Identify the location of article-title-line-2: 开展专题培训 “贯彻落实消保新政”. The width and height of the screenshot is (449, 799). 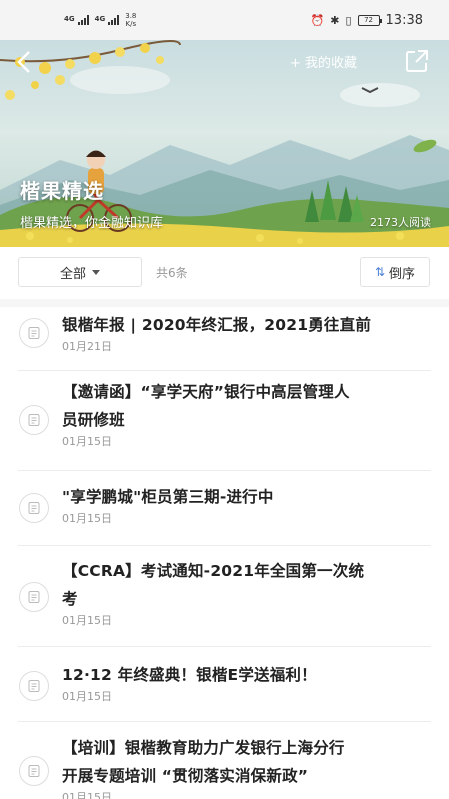
(185, 776).